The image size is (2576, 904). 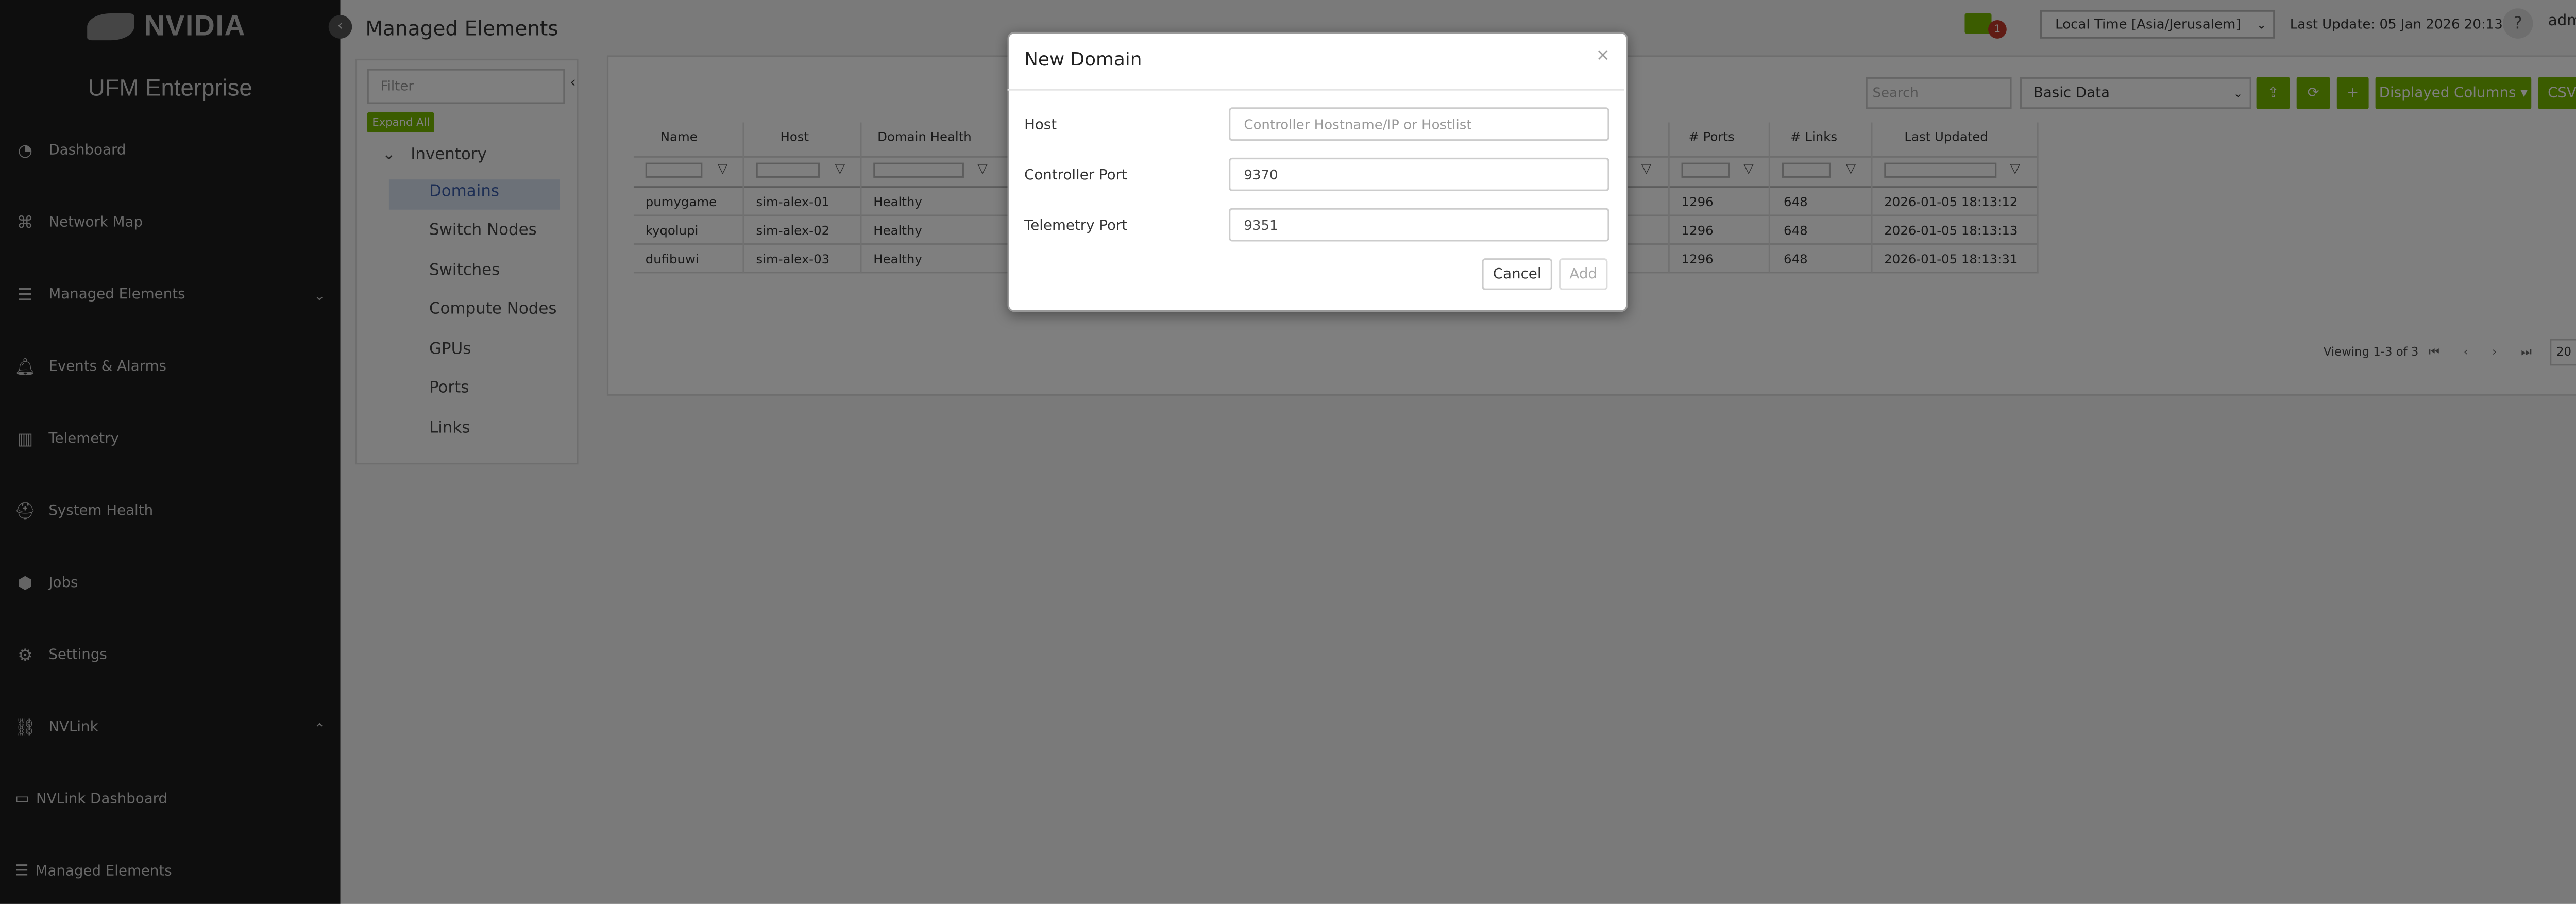 I want to click on host-input: Controller Hostname/IP or Hostlist, so click(x=1419, y=124).